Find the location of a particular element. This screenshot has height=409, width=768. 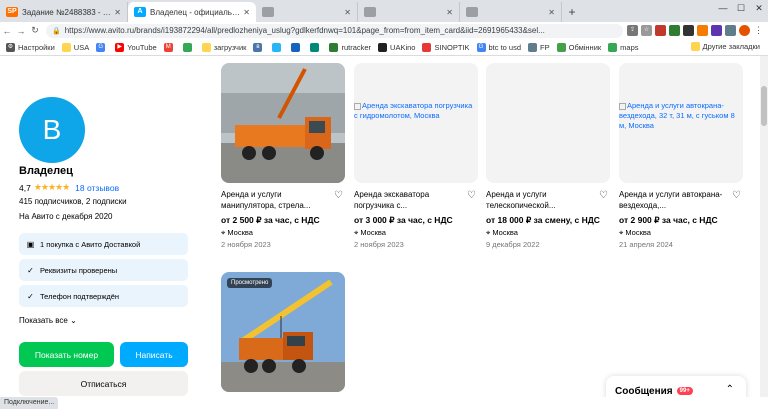

profile-avatar-icon is located at coordinates (744, 30).